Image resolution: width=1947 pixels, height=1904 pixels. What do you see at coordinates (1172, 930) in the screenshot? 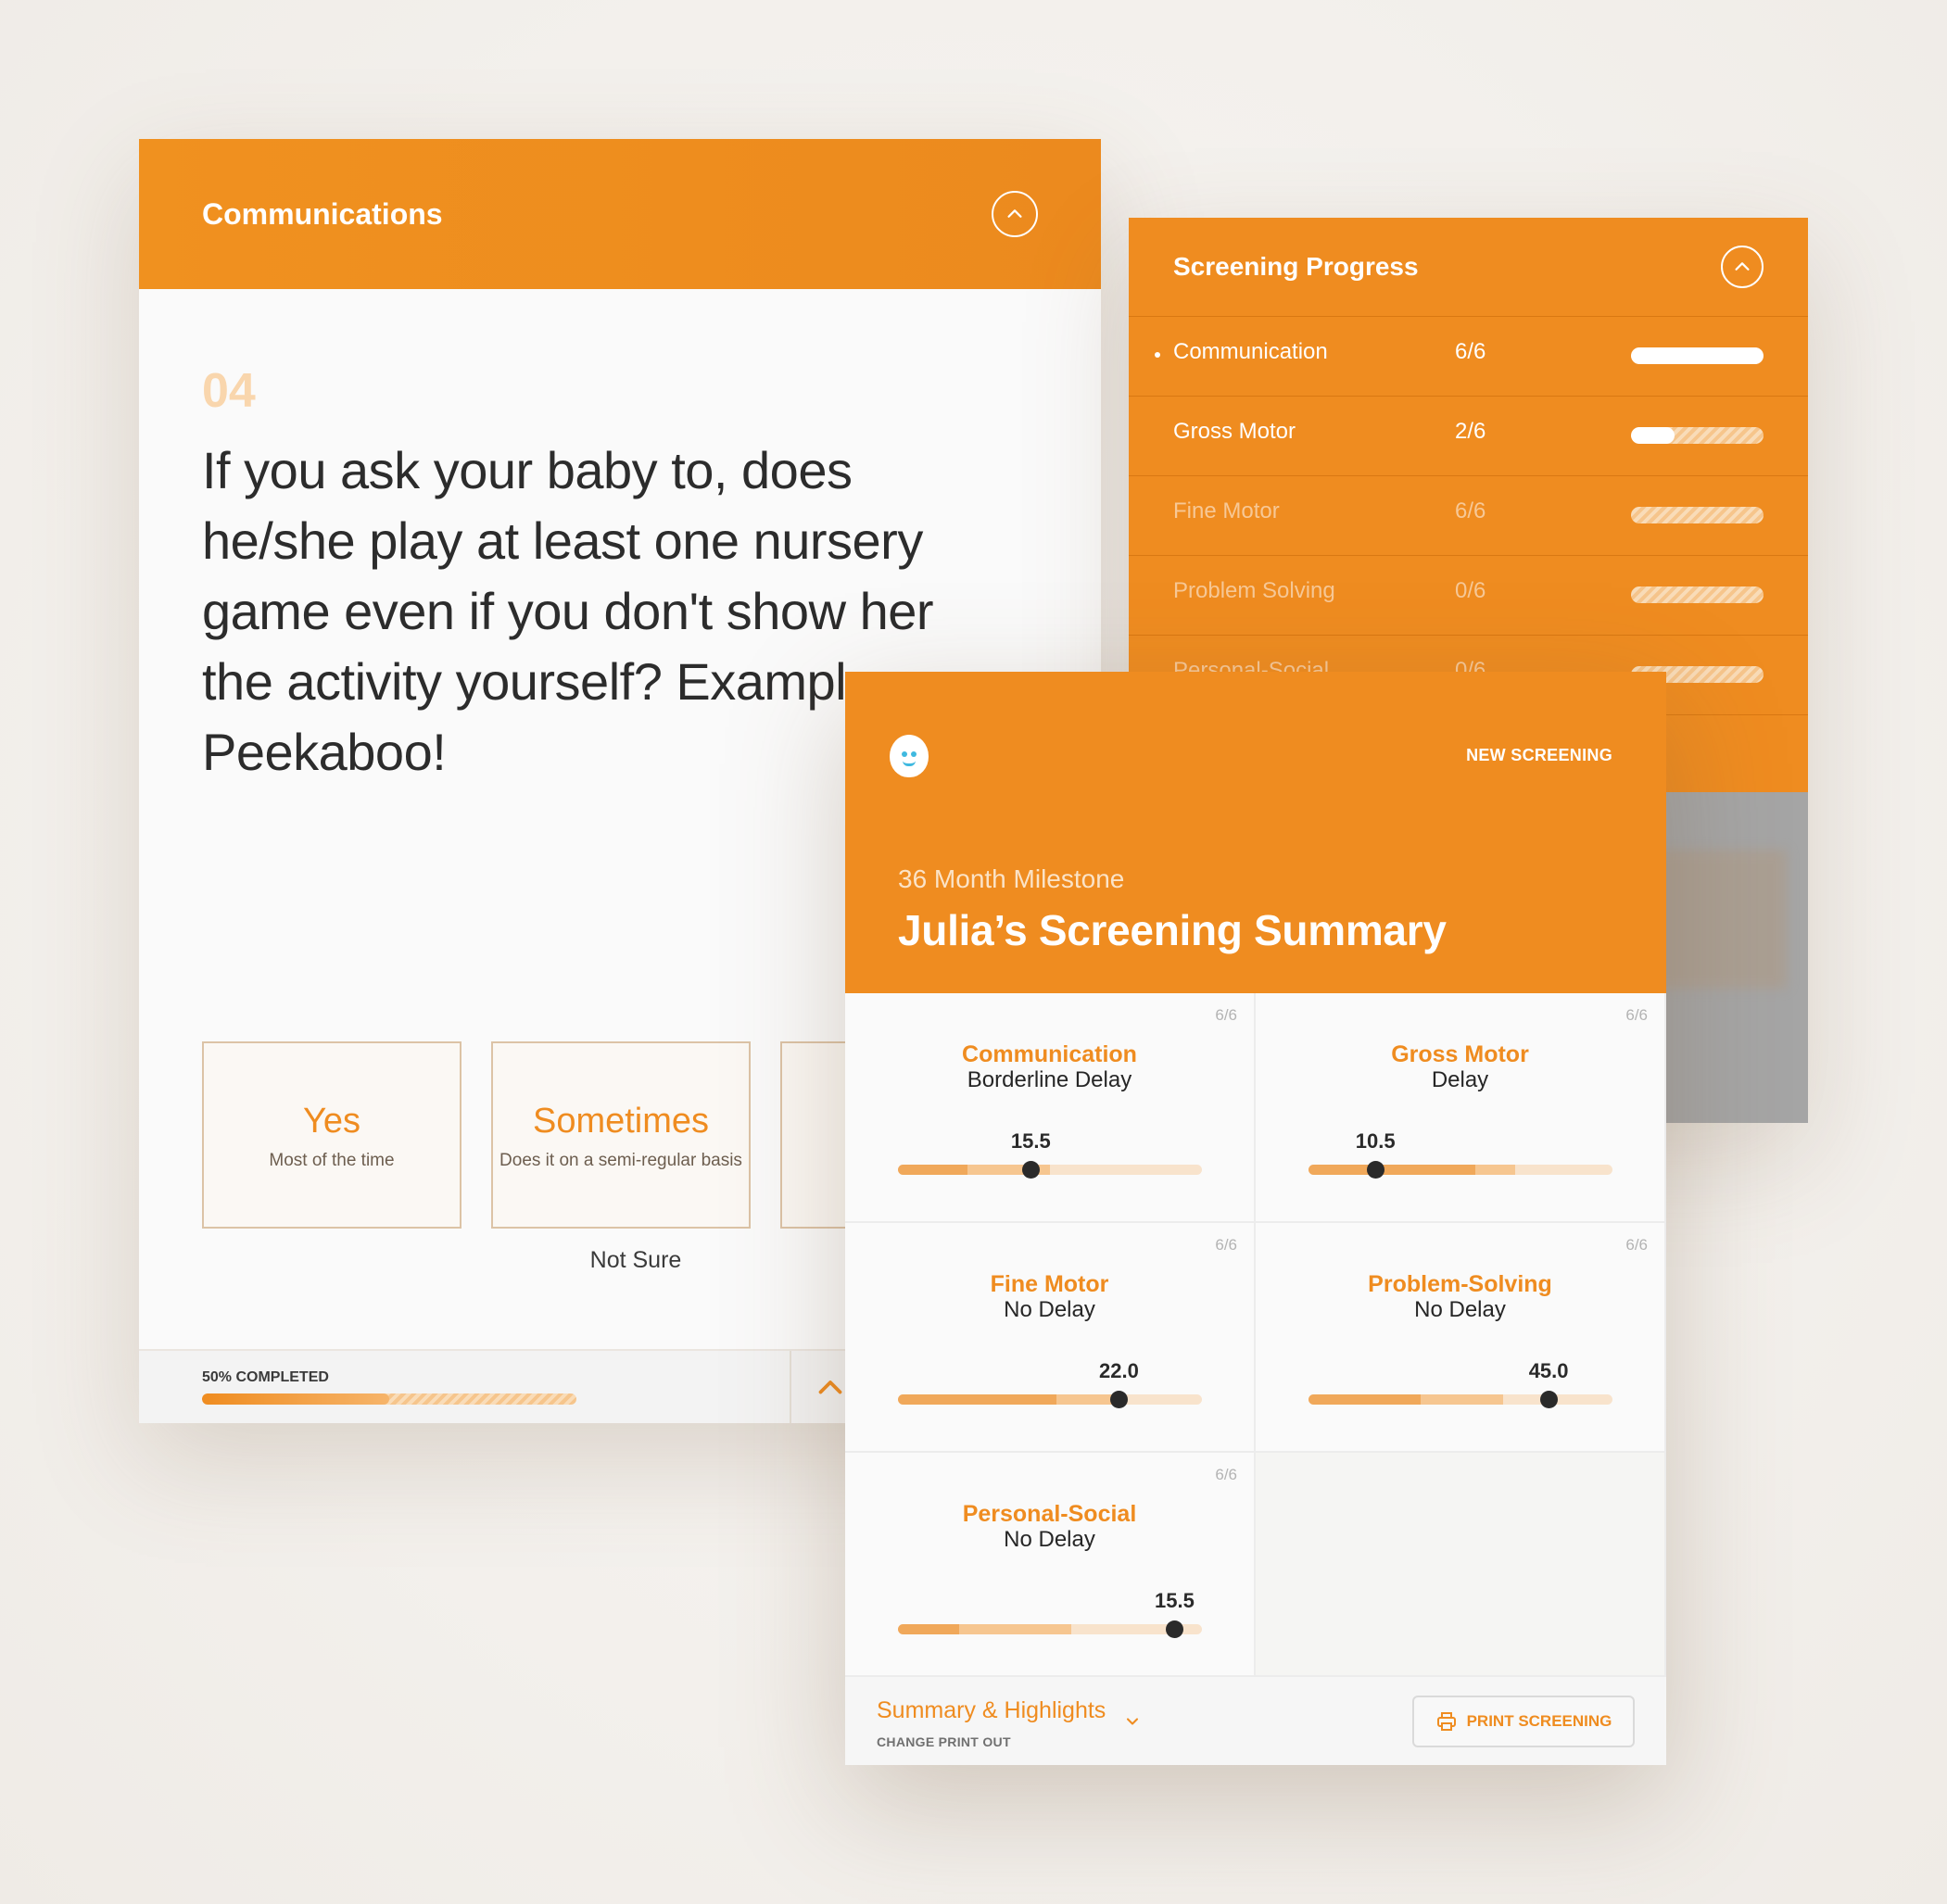
I see `summary-title: Julia’s Screening Summary` at bounding box center [1172, 930].